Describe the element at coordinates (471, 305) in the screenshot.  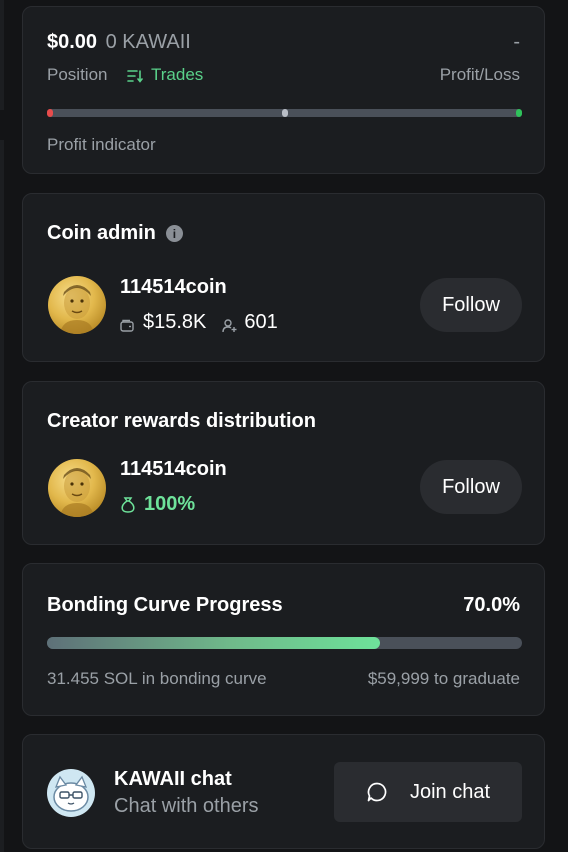
I see `coin-admin-follow-button: Follow` at that location.